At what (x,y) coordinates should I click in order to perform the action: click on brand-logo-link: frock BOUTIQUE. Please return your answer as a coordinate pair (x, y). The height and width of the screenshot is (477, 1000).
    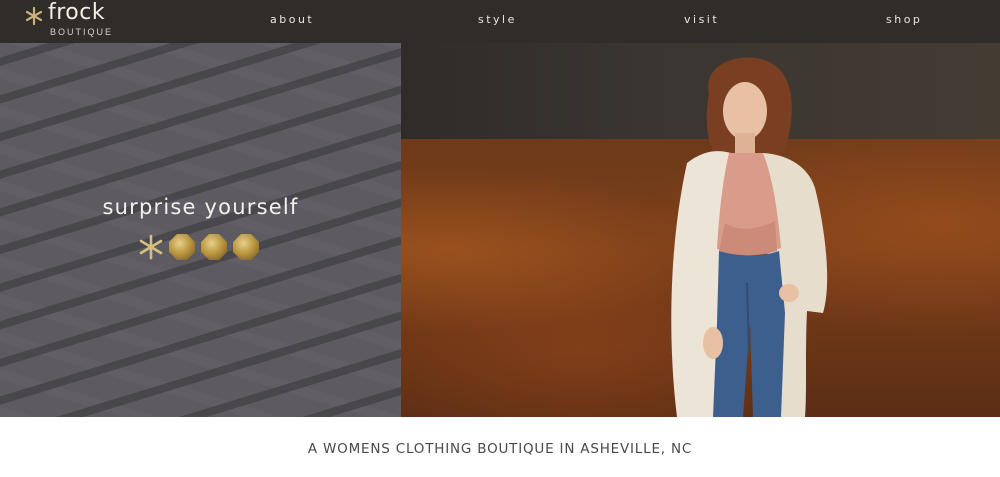
    Looking at the image, I should click on (74, 19).